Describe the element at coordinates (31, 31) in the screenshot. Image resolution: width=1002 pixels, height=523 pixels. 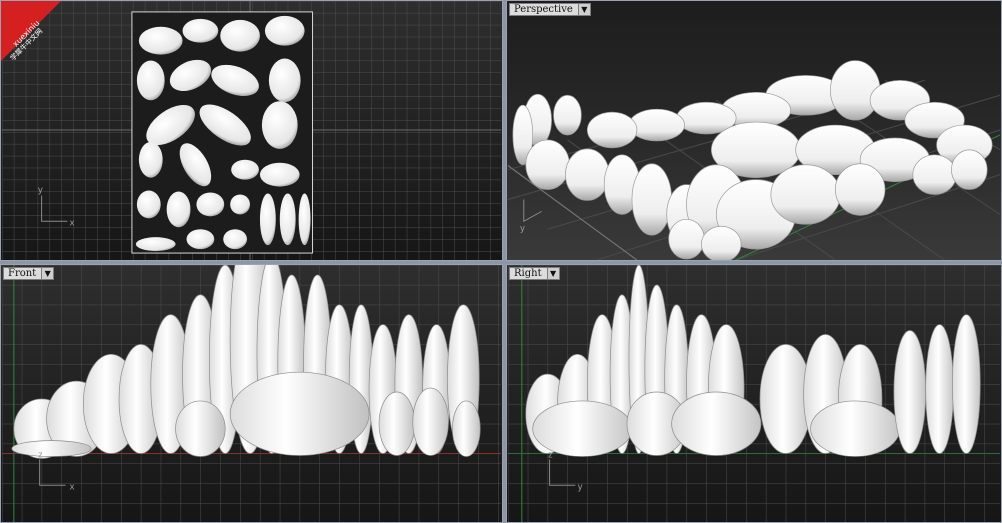
I see `xuexiniu-logo: xuexiniu 学犀牛中文网` at that location.